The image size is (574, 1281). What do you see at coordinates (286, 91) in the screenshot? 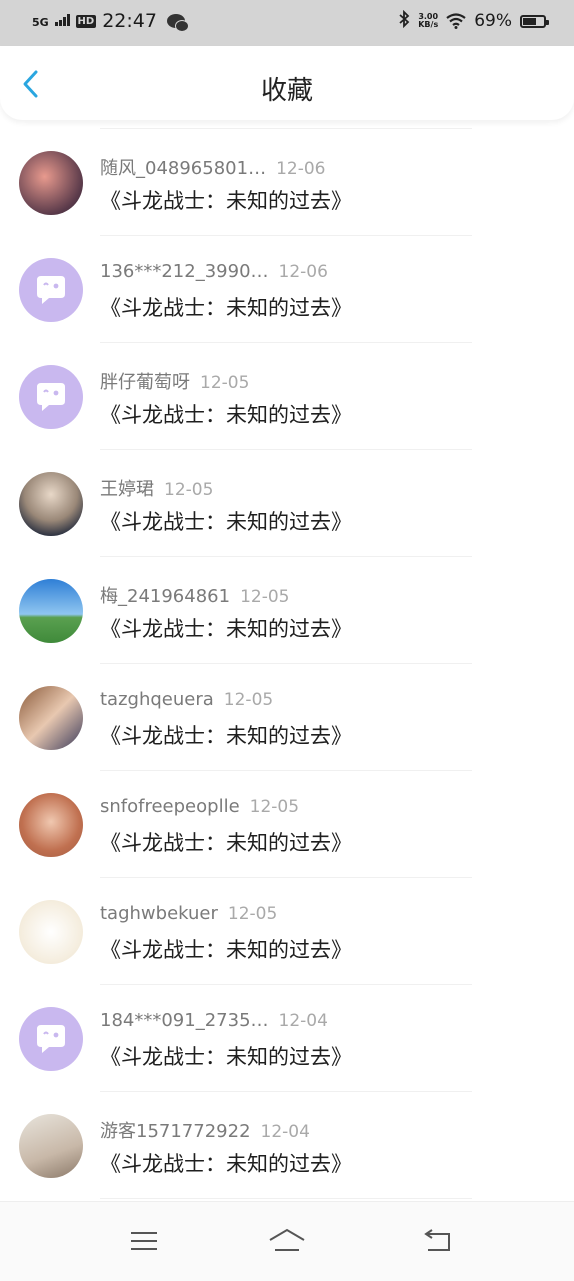
I see `page-title: 收藏` at bounding box center [286, 91].